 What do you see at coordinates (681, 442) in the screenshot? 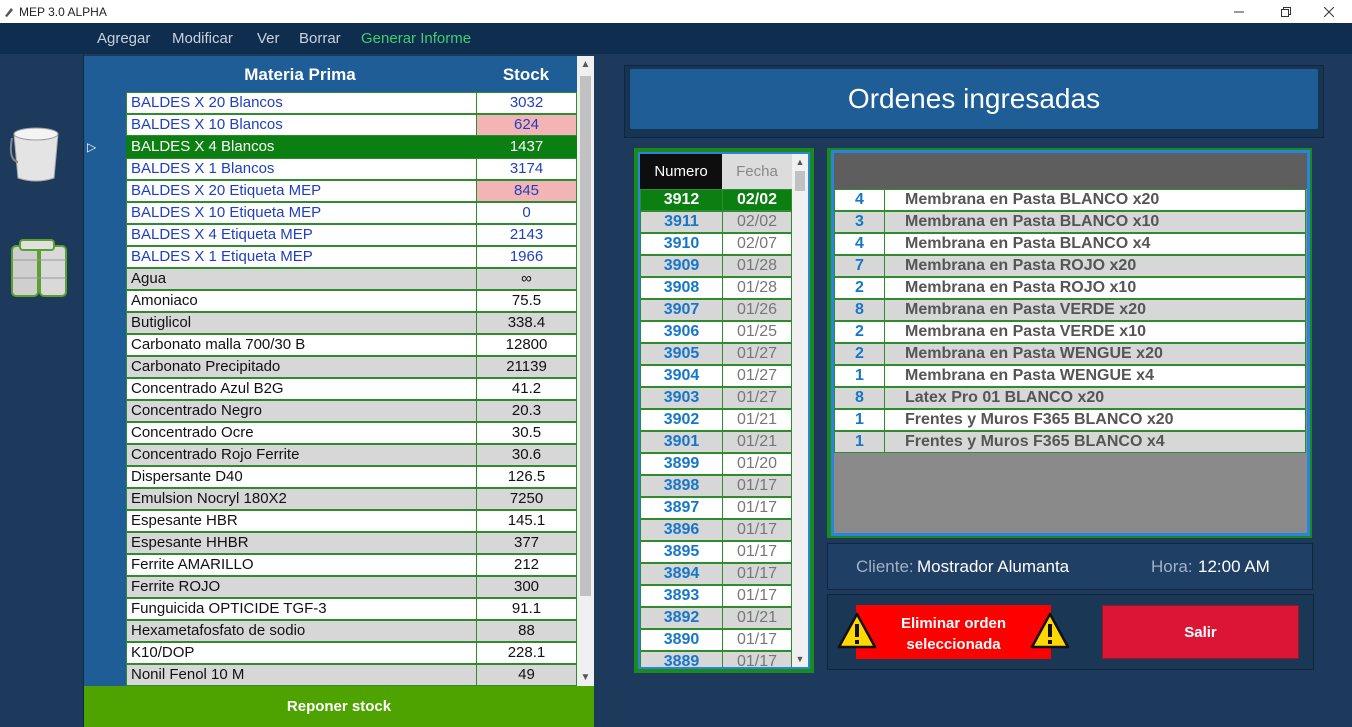
I see `order-numero: 3901` at bounding box center [681, 442].